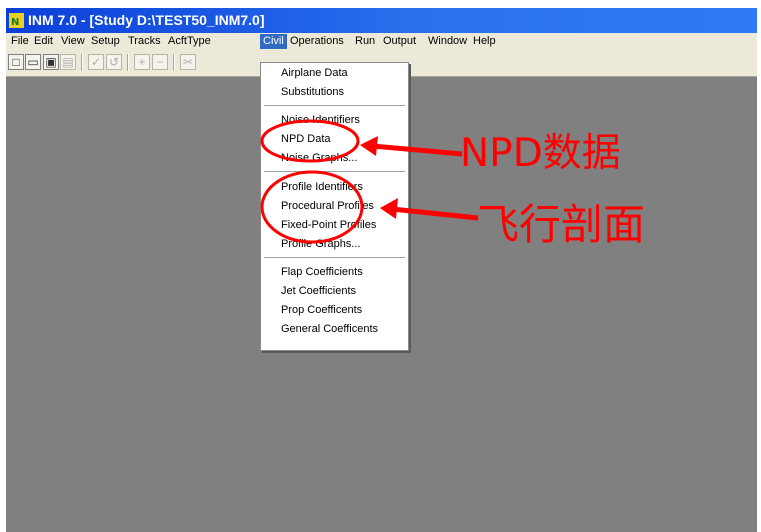 Image resolution: width=761 pixels, height=532 pixels. I want to click on profile-arrow-head-icon, so click(389, 208).